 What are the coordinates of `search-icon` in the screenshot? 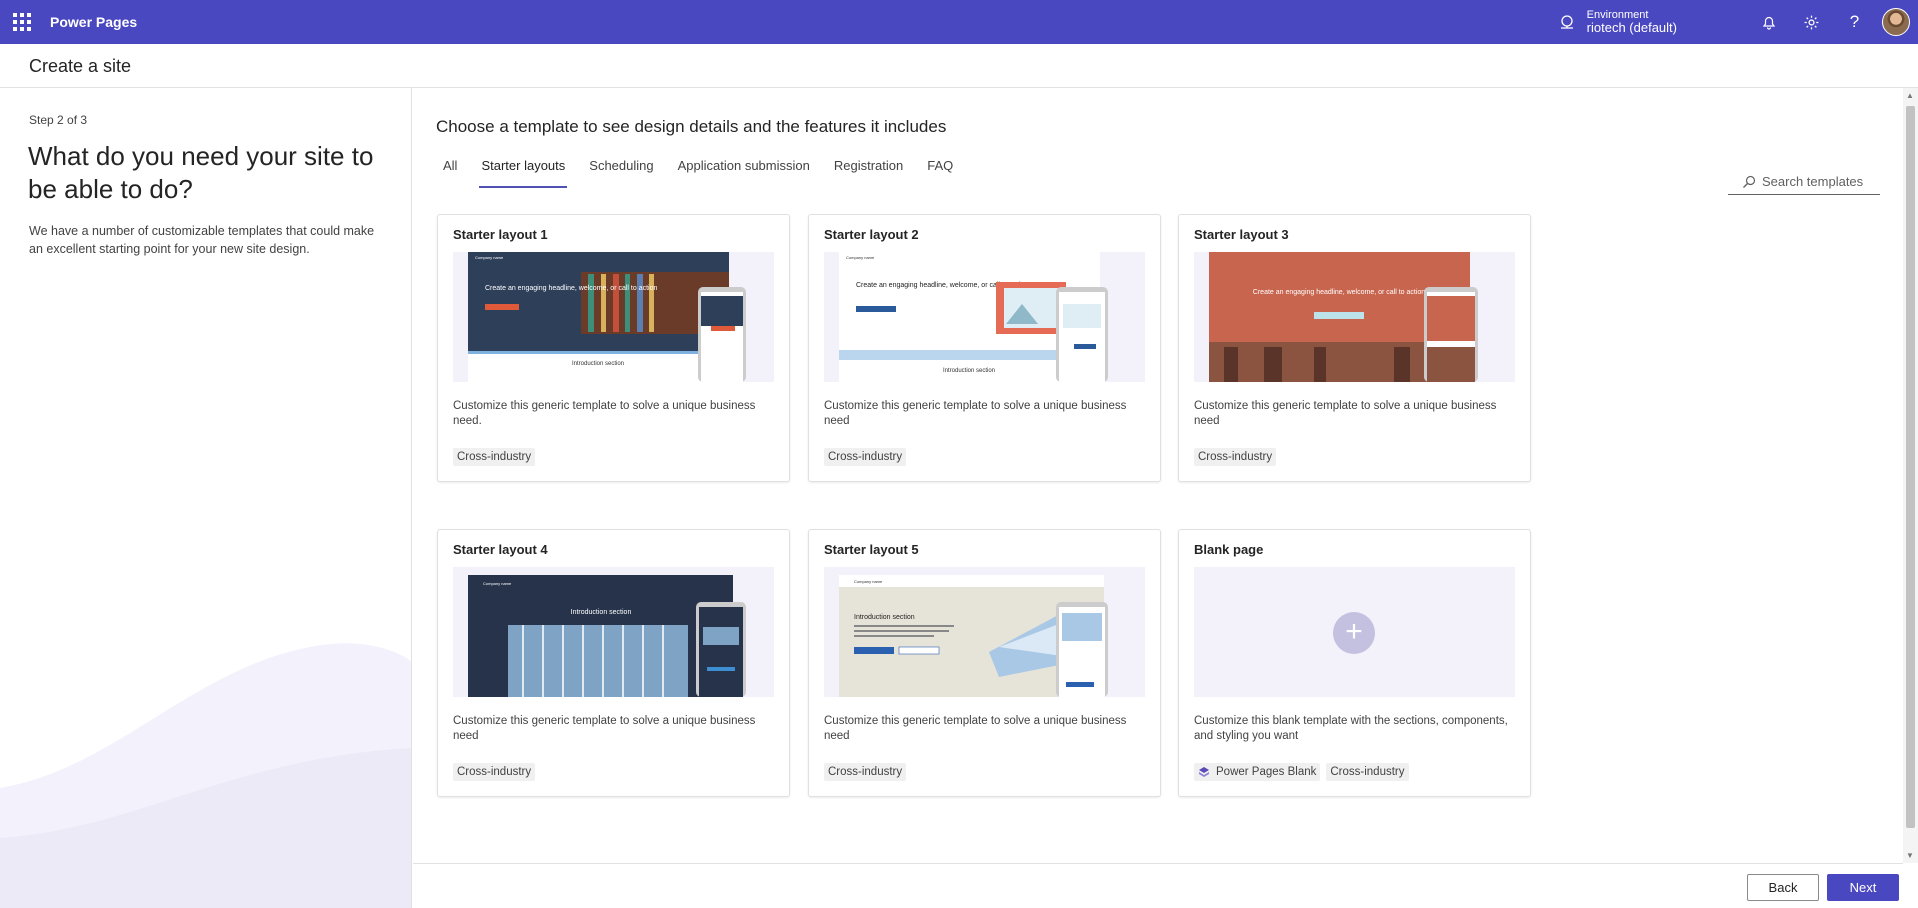 It's located at (1749, 181).